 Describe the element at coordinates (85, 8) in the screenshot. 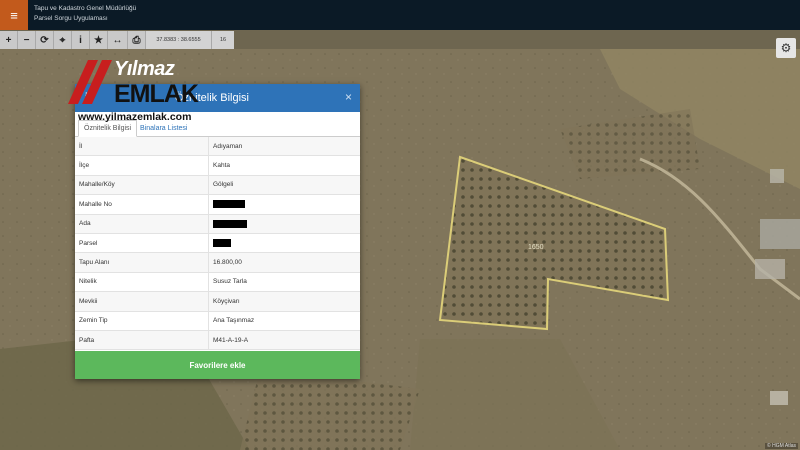

I see `app-title-line1: Tapu ve Kadastro Genel Müdürlüğü` at that location.